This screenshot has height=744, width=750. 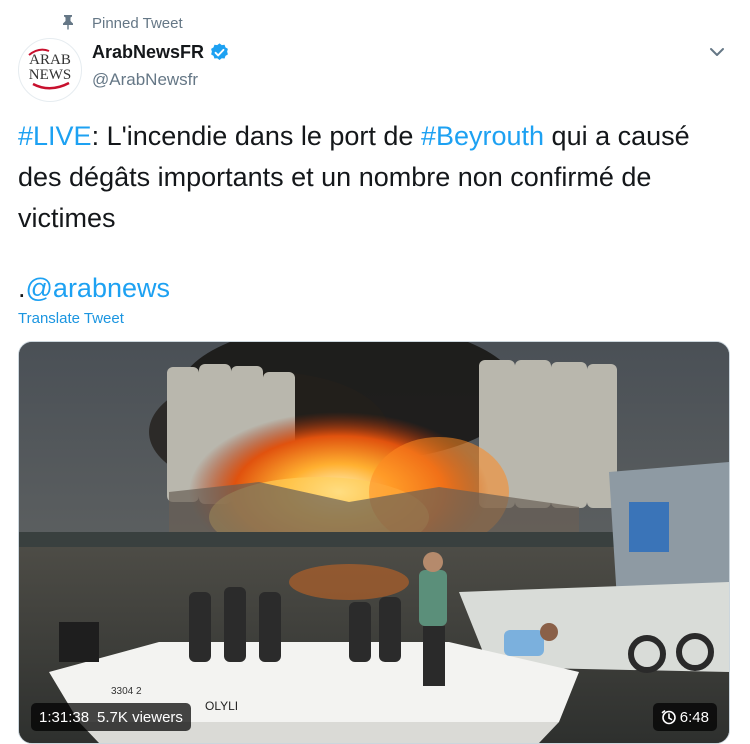 I want to click on hashtag-beyrouth: #Beyrouth, so click(x=482, y=136).